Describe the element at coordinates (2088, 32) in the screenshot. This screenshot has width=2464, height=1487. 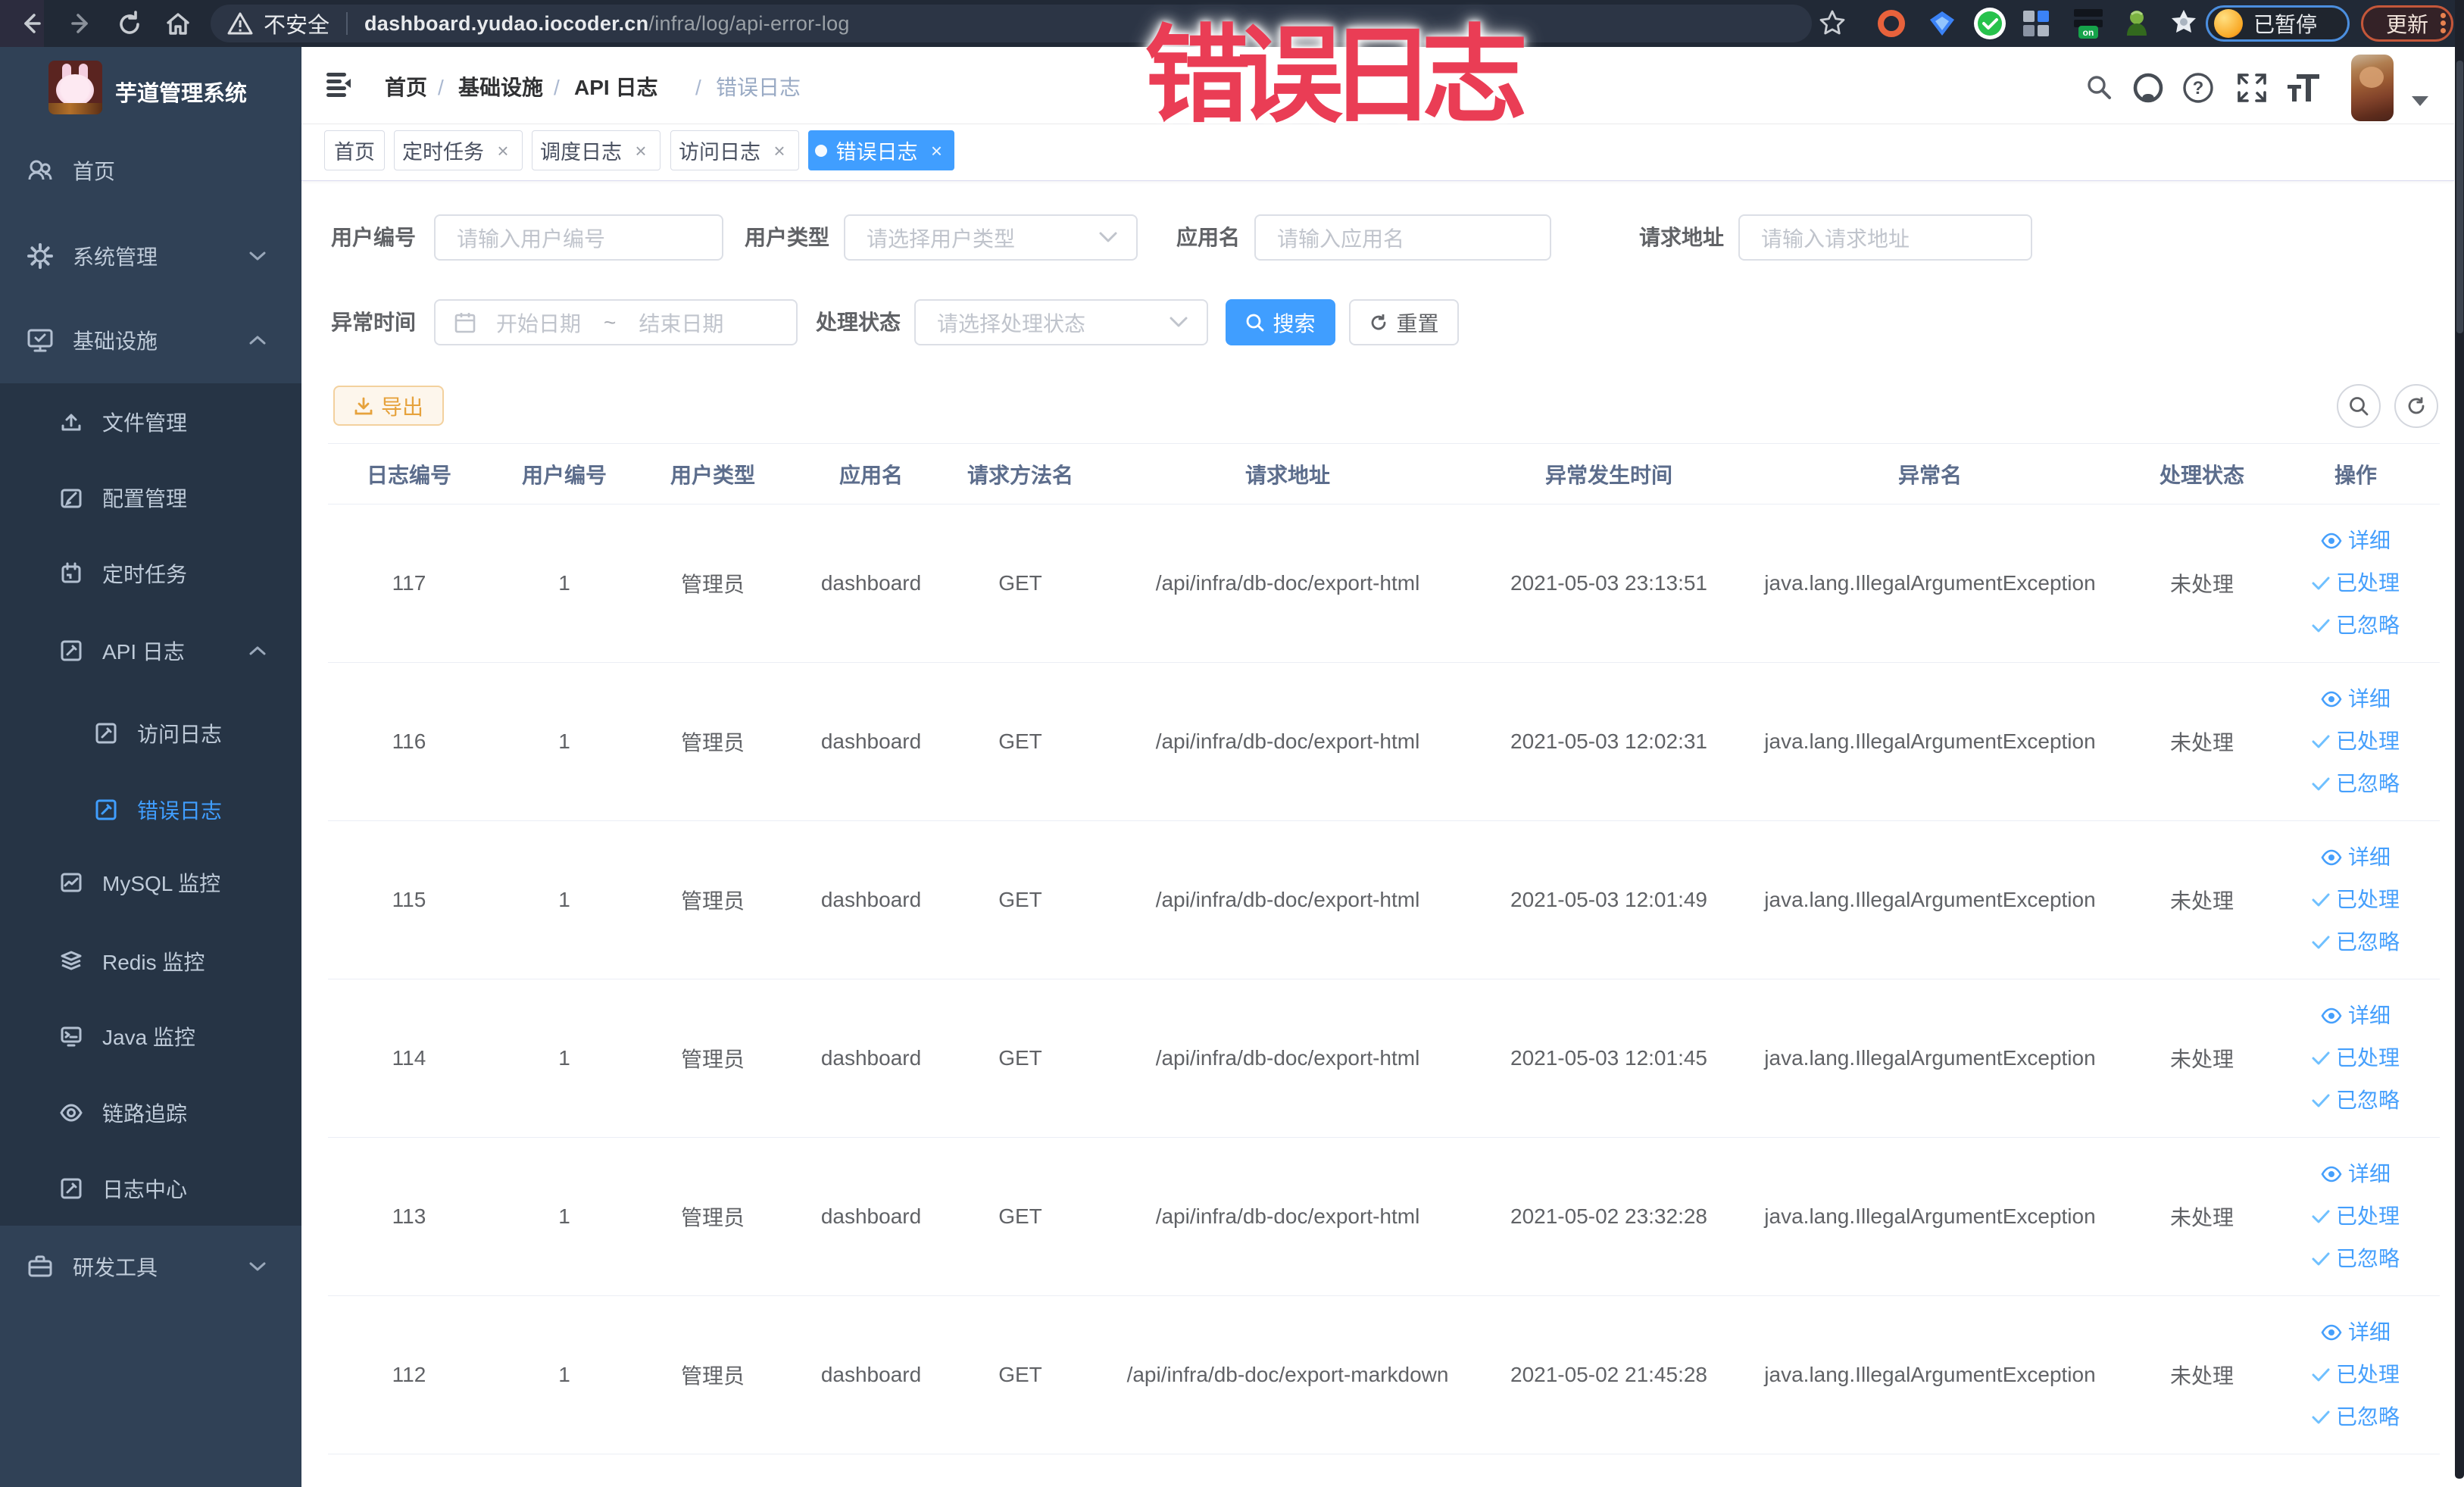
I see `svg-text: on` at that location.